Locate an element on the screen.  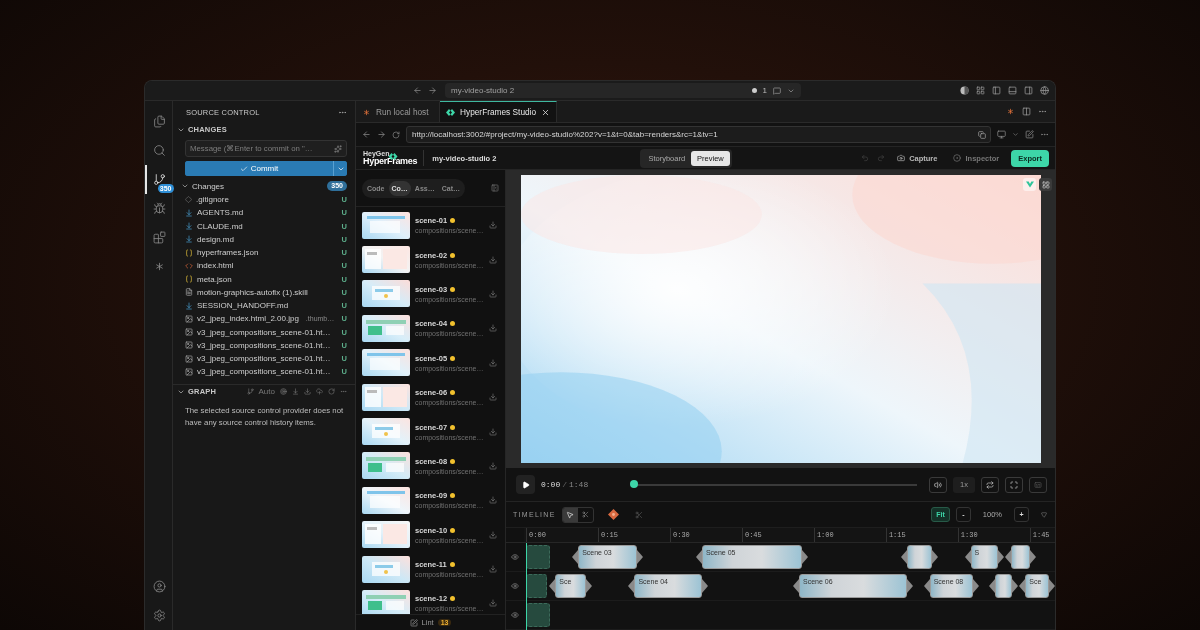
file-name: motion-graphics-autofix (1).skill is located at coordinates (252, 292).